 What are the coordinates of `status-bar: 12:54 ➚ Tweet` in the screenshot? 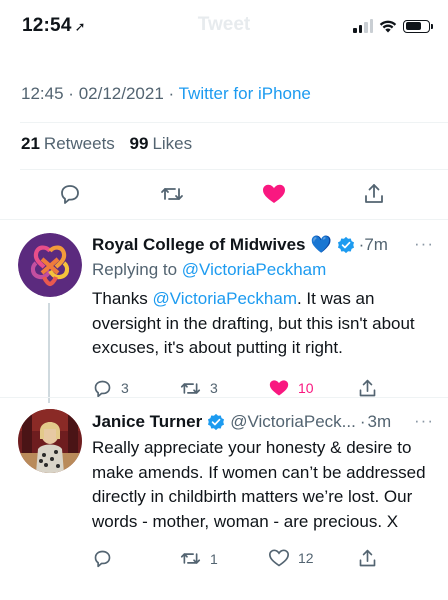 It's located at (224, 27).